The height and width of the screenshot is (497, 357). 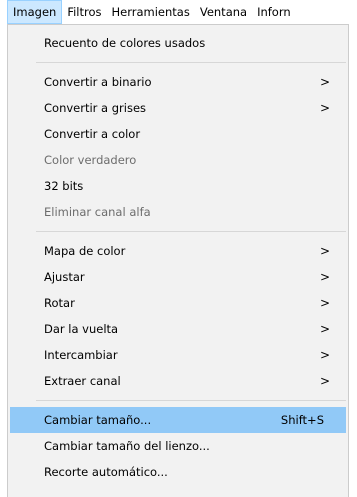 What do you see at coordinates (85, 251) in the screenshot?
I see `menu-item-label: Mapa de color` at bounding box center [85, 251].